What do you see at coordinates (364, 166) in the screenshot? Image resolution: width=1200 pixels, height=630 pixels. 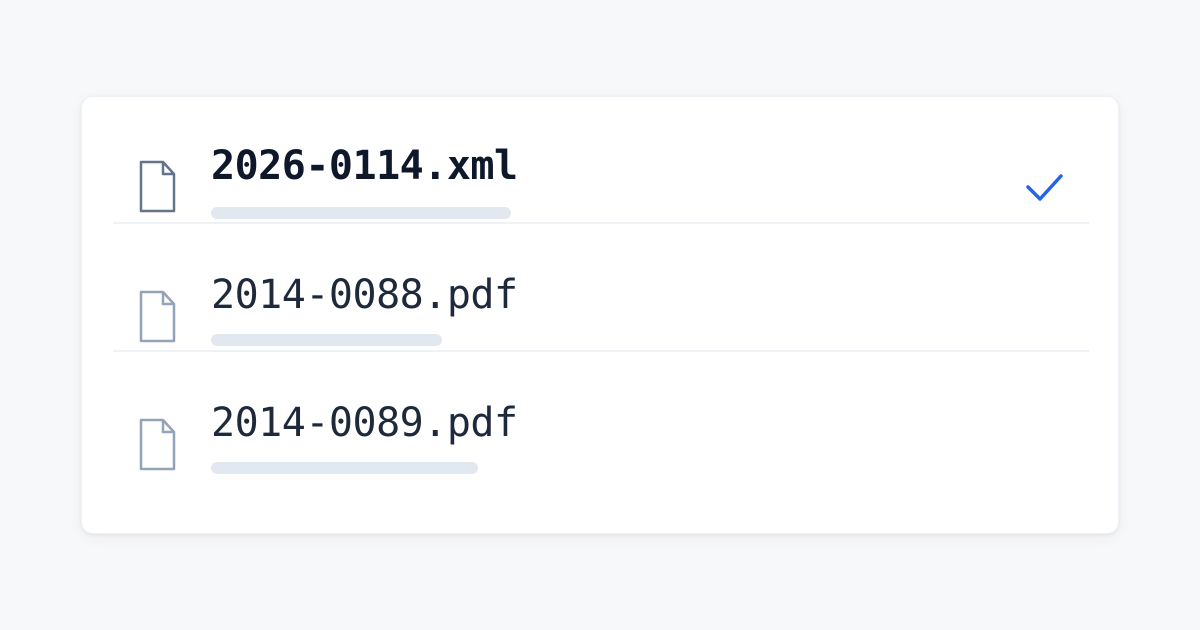 I see `file-name: 2026-0114.xml` at bounding box center [364, 166].